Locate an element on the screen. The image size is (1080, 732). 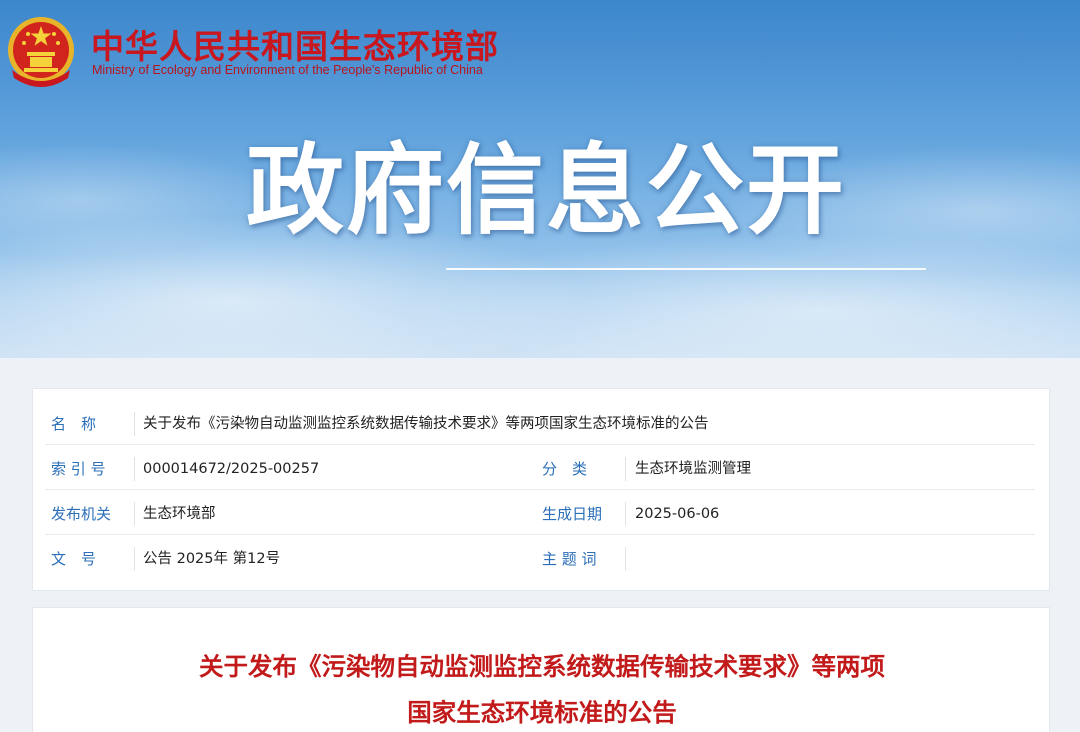
banner-title: 政府信息公开 is located at coordinates (546, 191).